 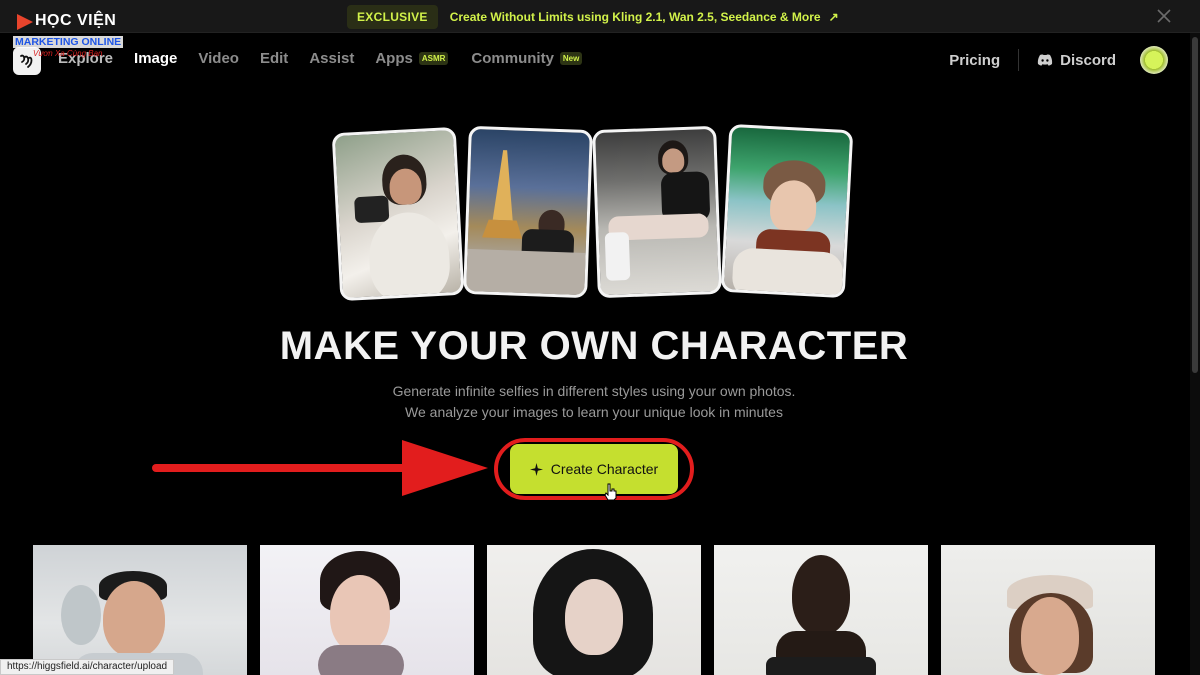 What do you see at coordinates (594, 346) in the screenshot?
I see `page-title: MAKE YOUR OWN CHARACTER` at bounding box center [594, 346].